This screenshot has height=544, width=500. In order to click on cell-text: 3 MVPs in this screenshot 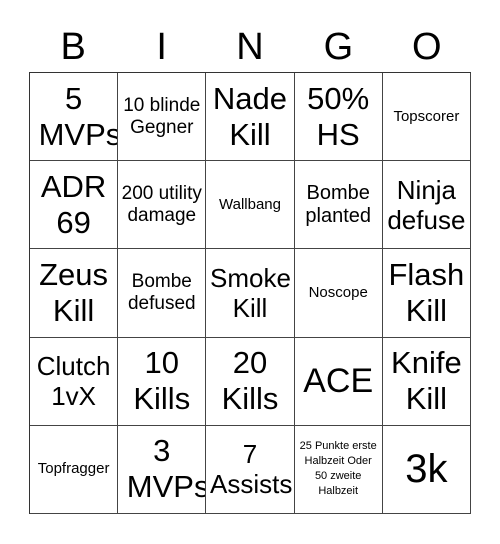, I will do `click(166, 469)`.